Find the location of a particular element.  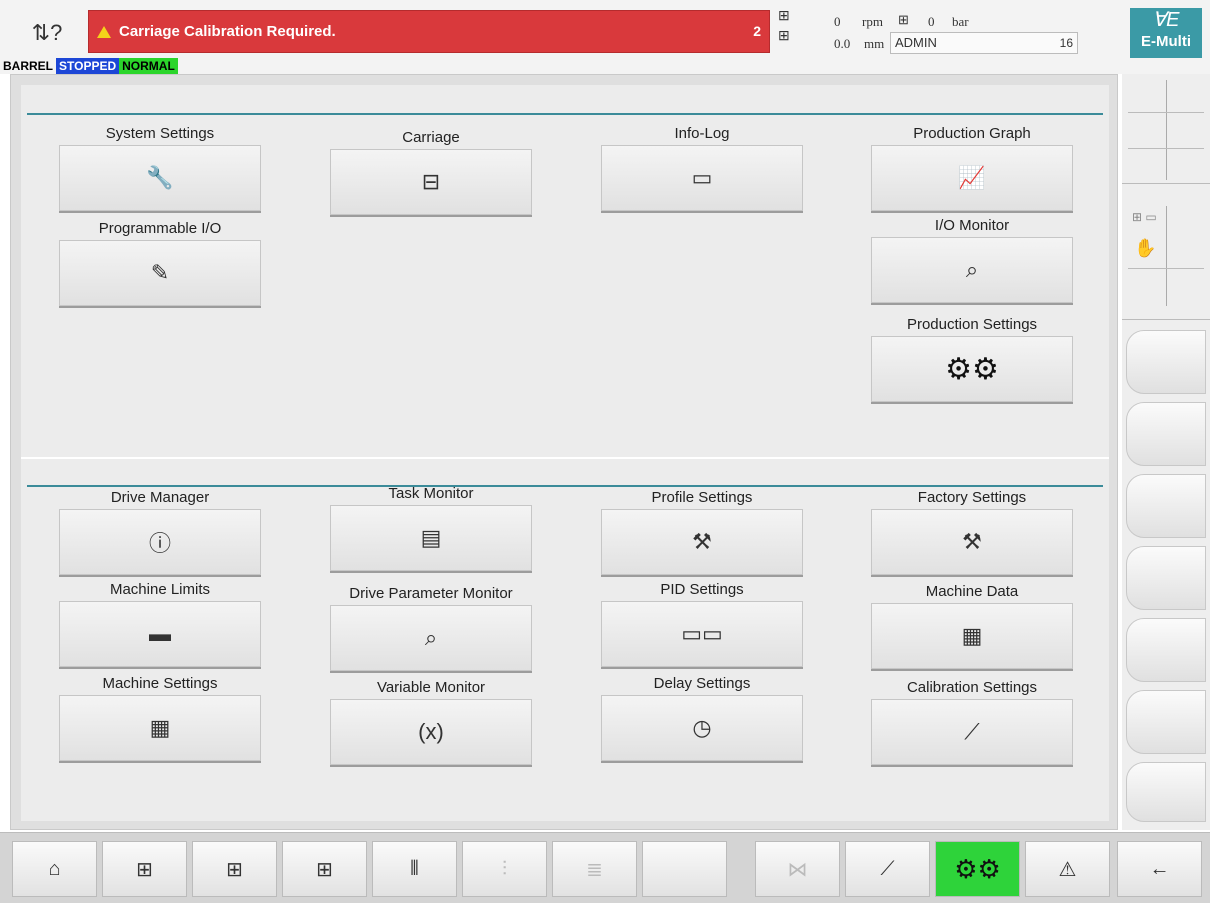

side-grid-mid: ⊞ ▭ ✋ is located at coordinates (1166, 252).